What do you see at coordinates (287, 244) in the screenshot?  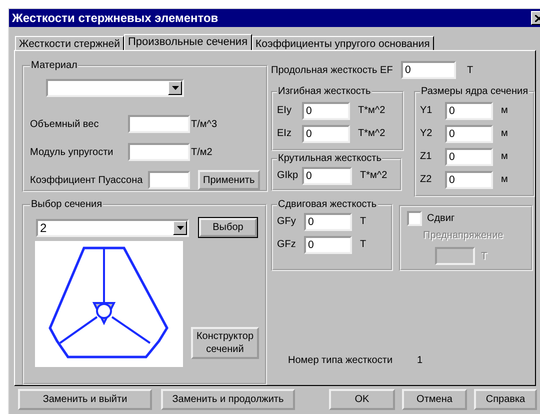 I see `field-label: GFz` at bounding box center [287, 244].